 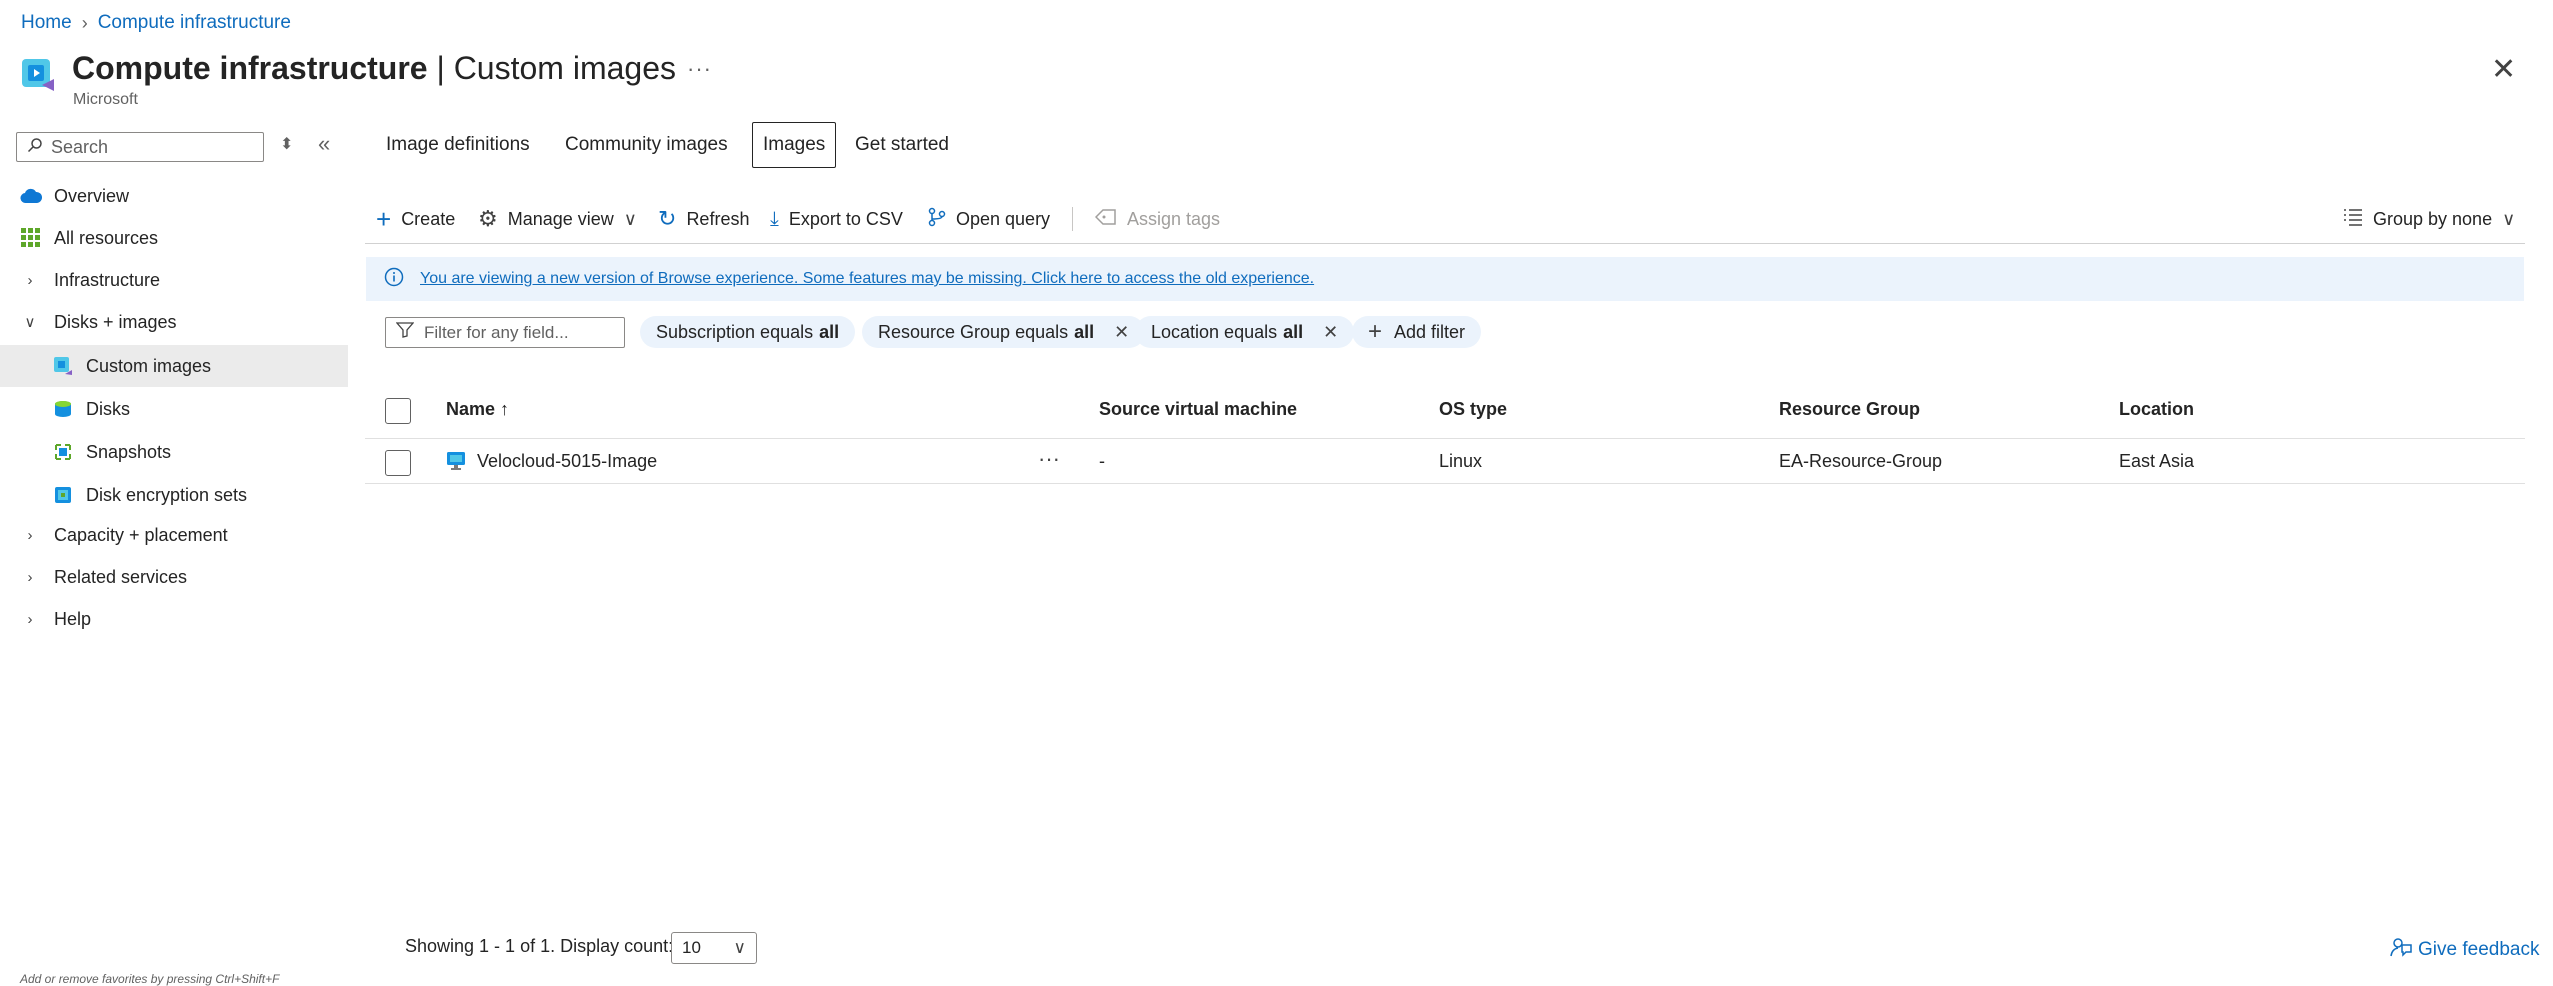 I want to click on sort-updown-icon: ⬍, so click(x=286, y=144).